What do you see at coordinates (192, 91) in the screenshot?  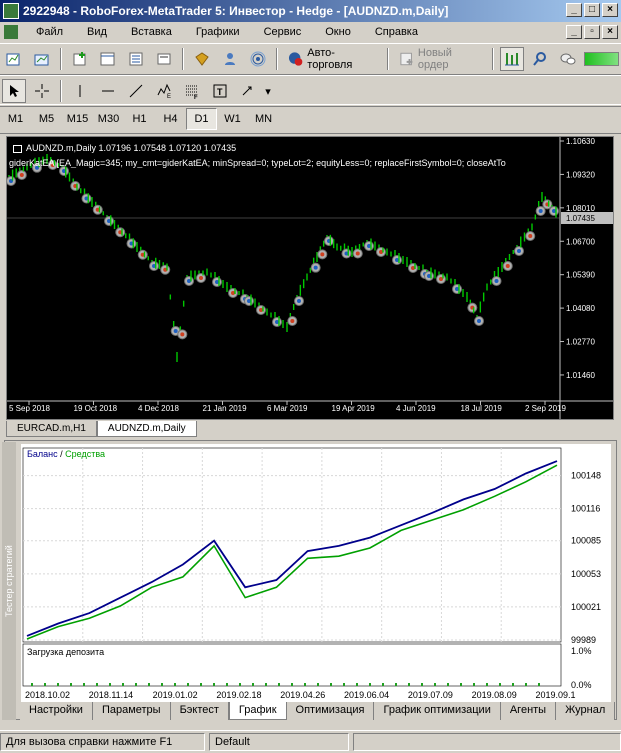 I see `fibonacci-button: F` at bounding box center [192, 91].